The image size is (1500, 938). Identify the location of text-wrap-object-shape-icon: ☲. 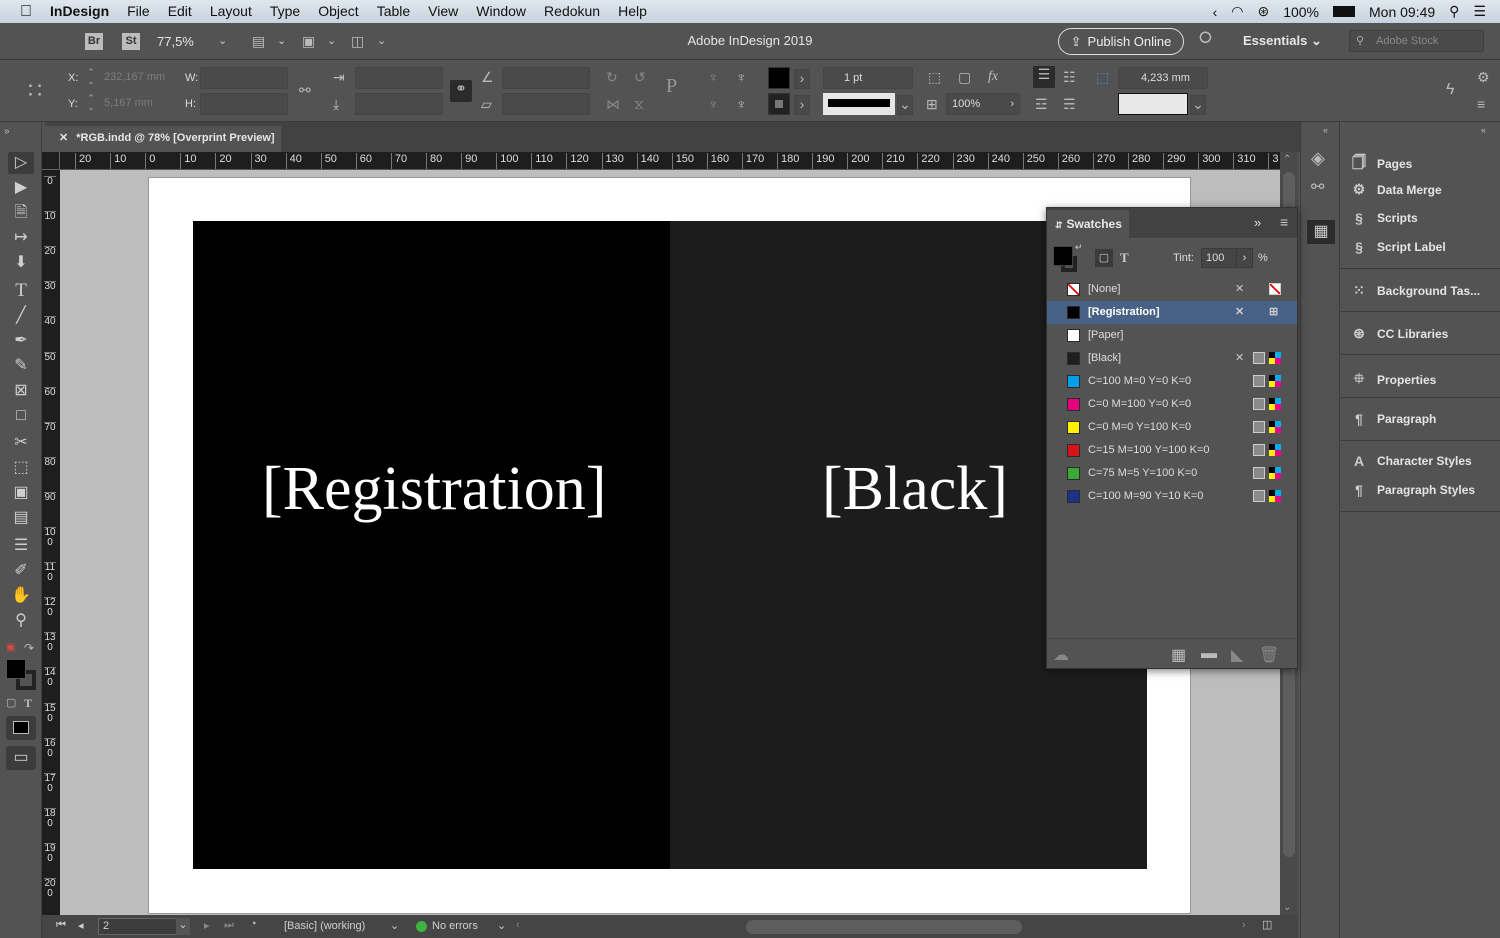
(1041, 104).